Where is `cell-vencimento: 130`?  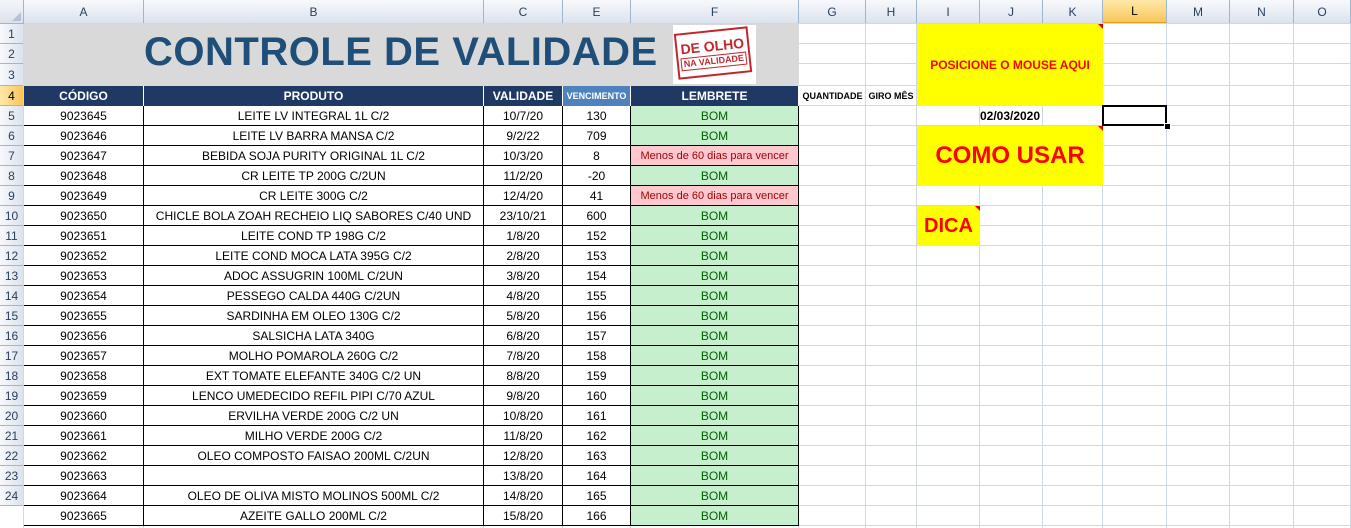 cell-vencimento: 130 is located at coordinates (597, 116).